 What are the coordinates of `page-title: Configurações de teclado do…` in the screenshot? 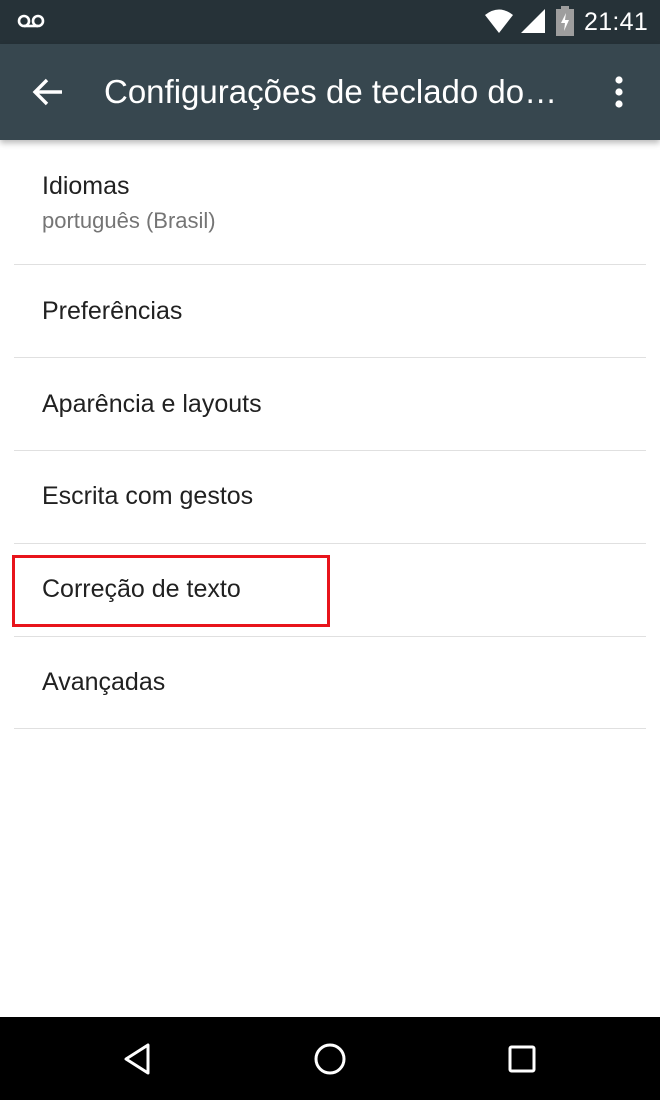 It's located at (331, 91).